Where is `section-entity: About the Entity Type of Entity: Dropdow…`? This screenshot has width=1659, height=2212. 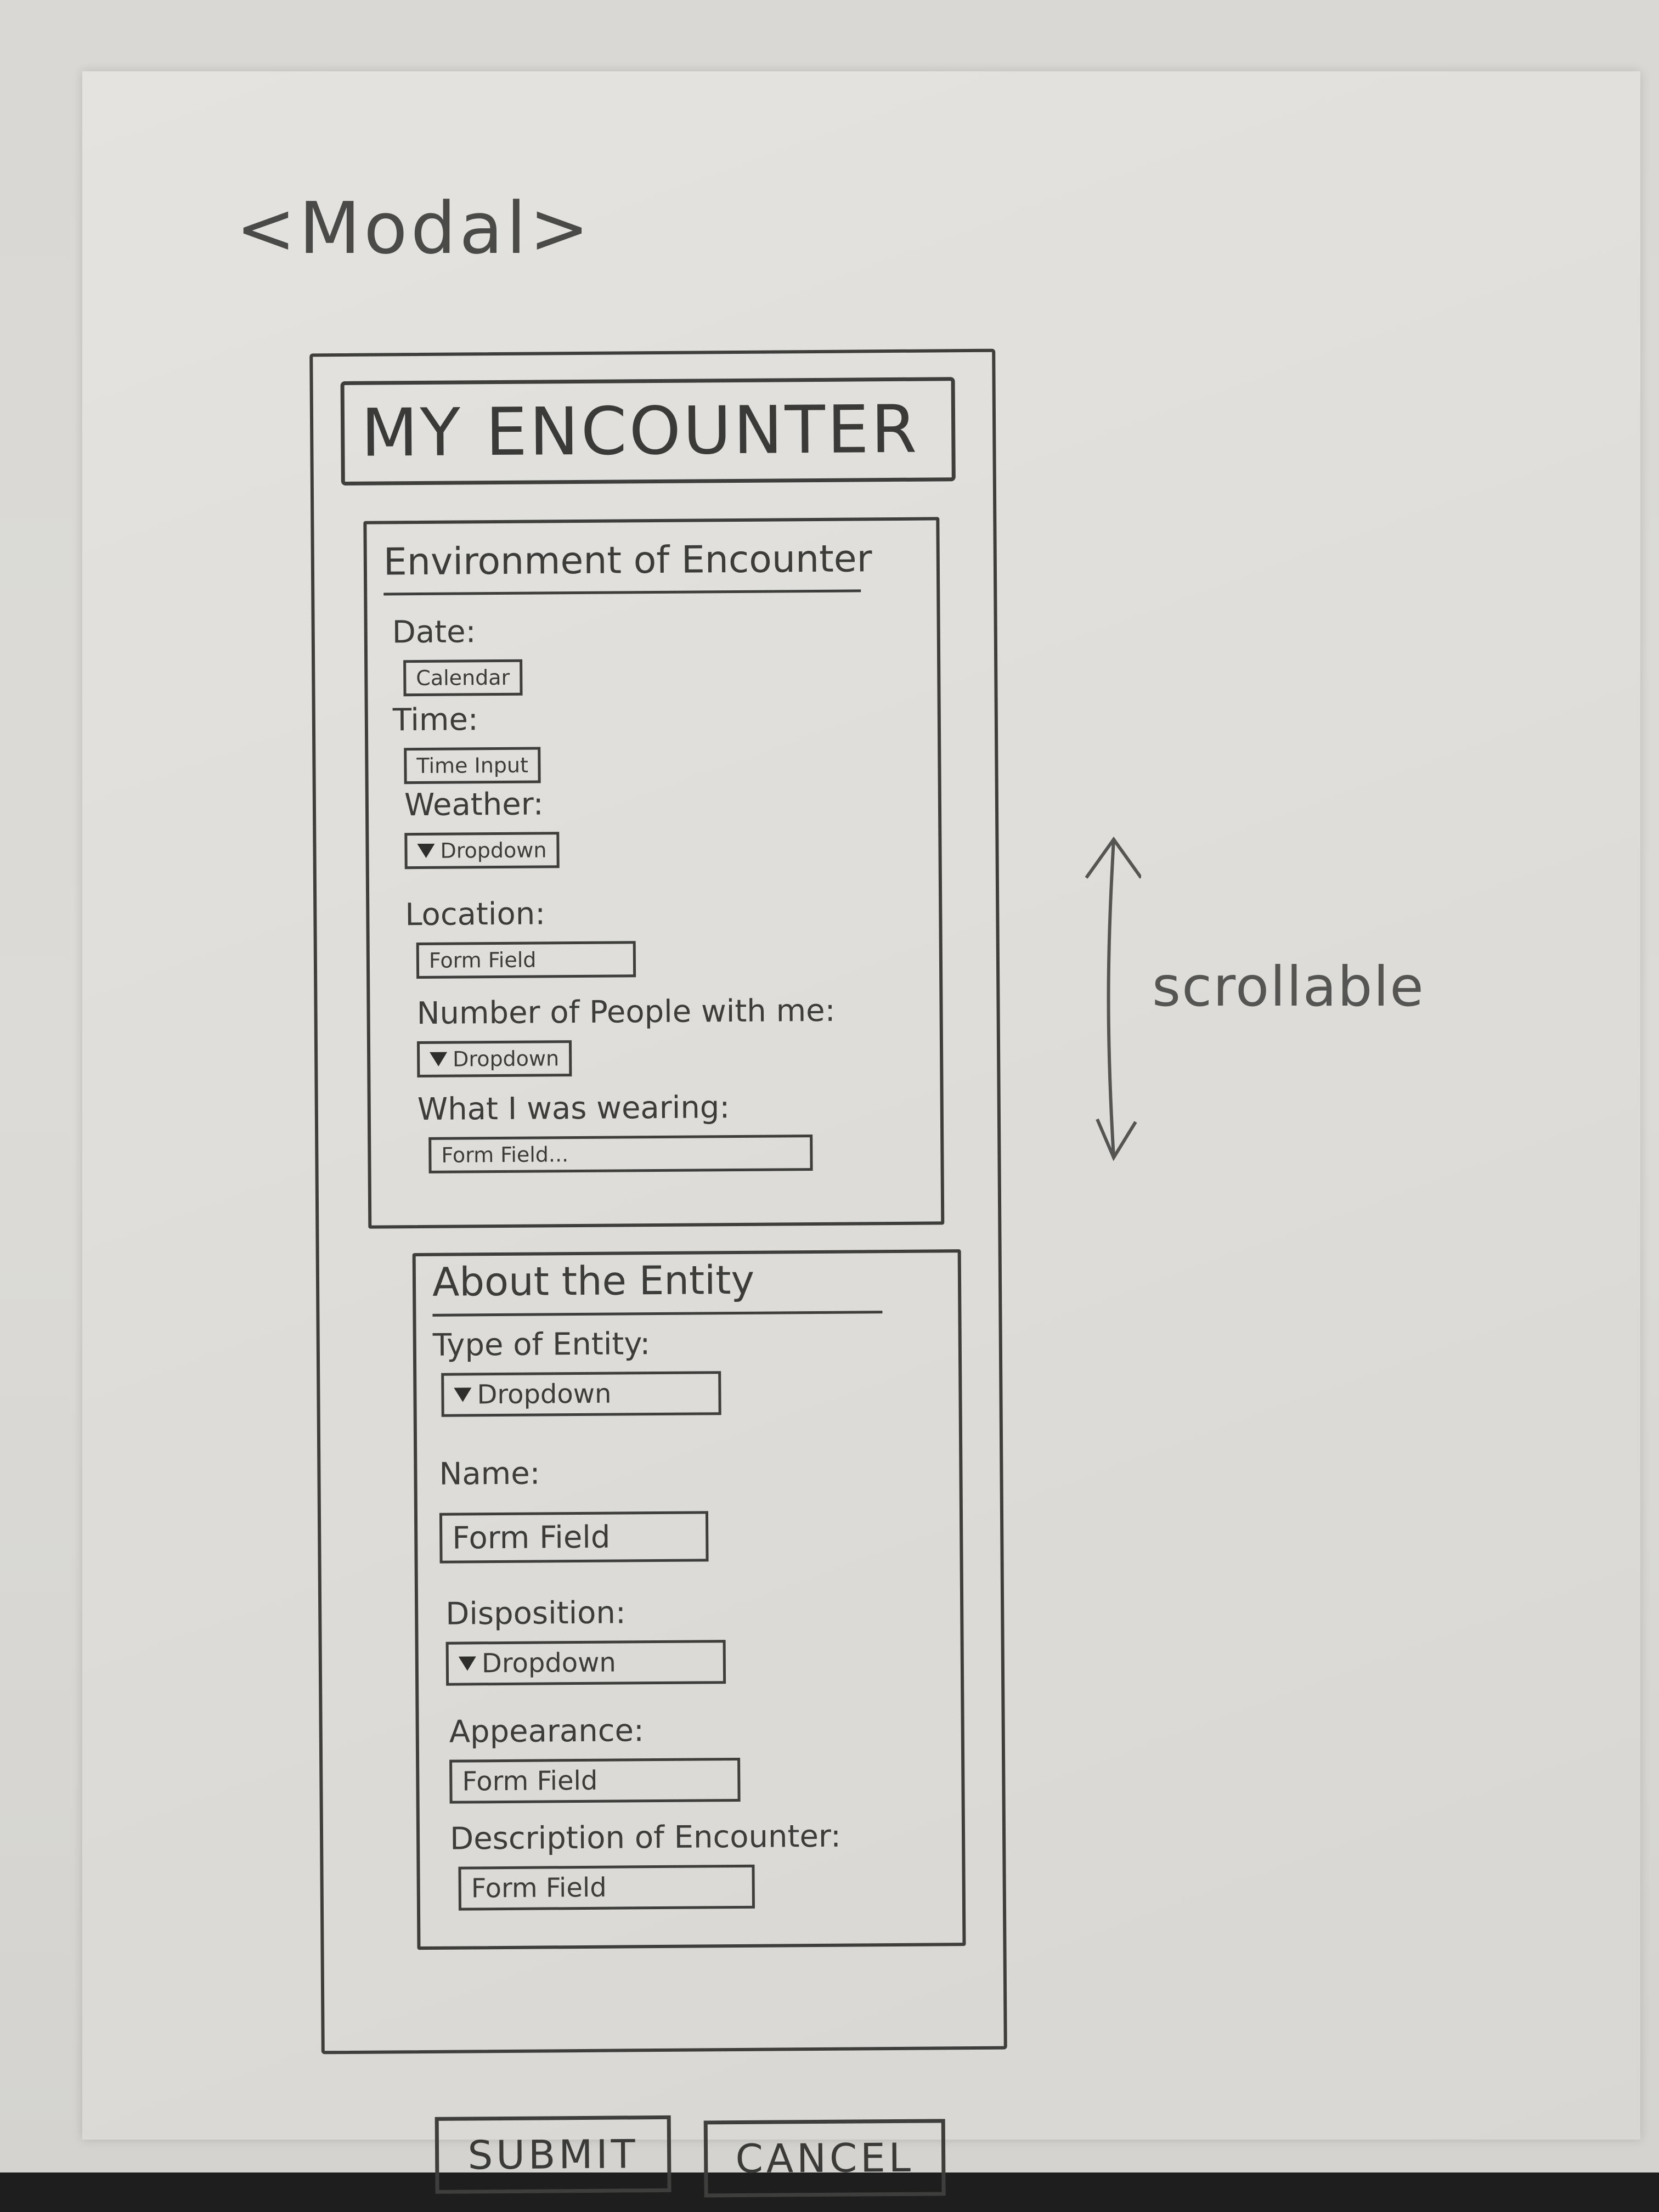 section-entity: About the Entity Type of Entity: Dropdow… is located at coordinates (689, 1599).